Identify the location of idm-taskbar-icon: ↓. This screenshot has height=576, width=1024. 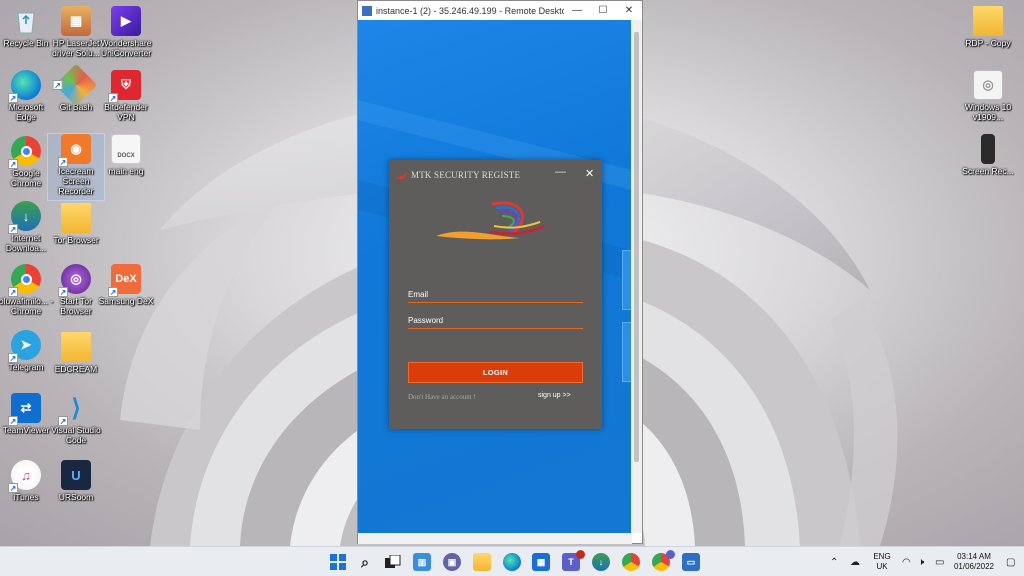
(601, 562).